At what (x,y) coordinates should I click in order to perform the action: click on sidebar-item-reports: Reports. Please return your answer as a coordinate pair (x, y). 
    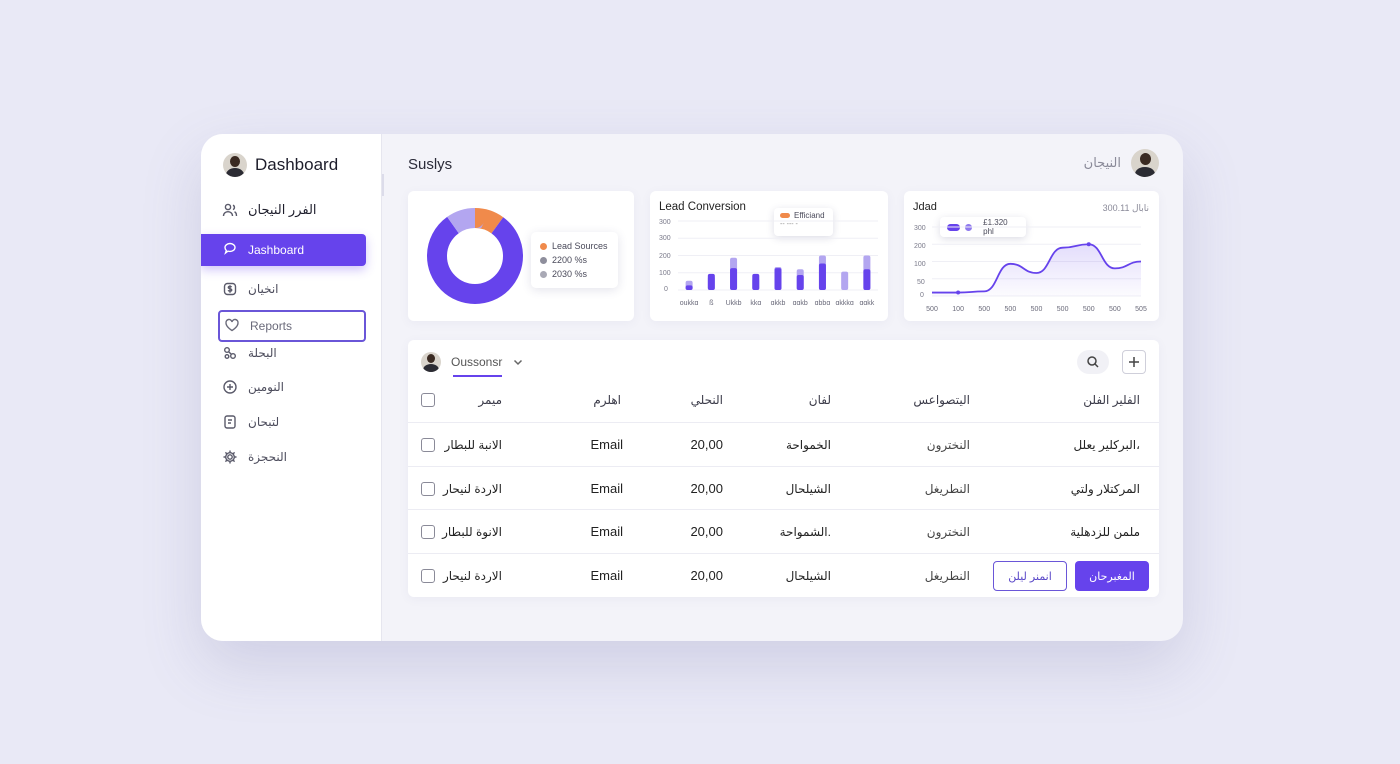
    Looking at the image, I should click on (292, 326).